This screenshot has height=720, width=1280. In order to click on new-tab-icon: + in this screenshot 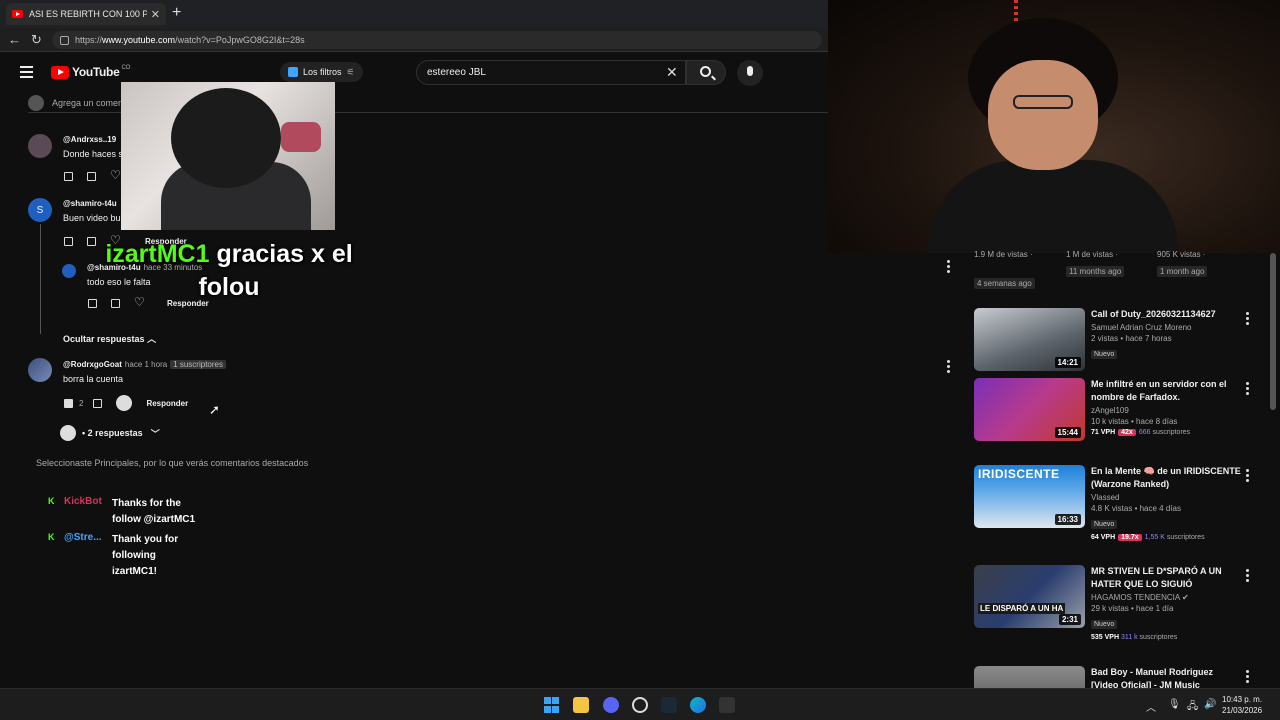, I will do `click(176, 13)`.